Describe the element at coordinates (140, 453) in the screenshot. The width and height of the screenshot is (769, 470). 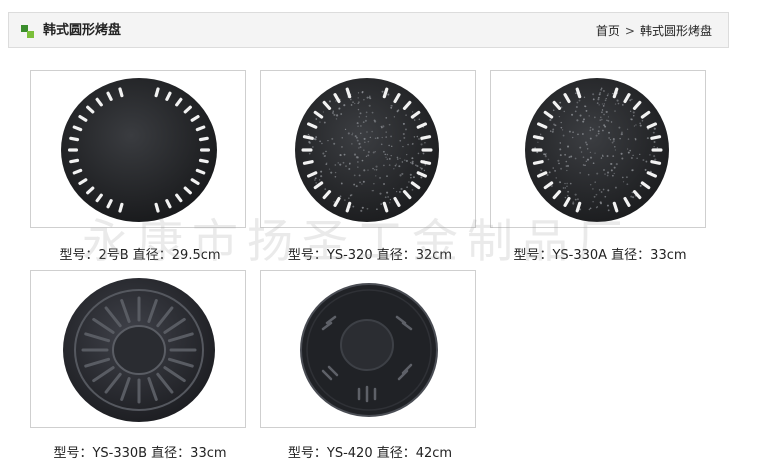
I see `product-caption: 型号：YS-330B 直径：33cm` at that location.